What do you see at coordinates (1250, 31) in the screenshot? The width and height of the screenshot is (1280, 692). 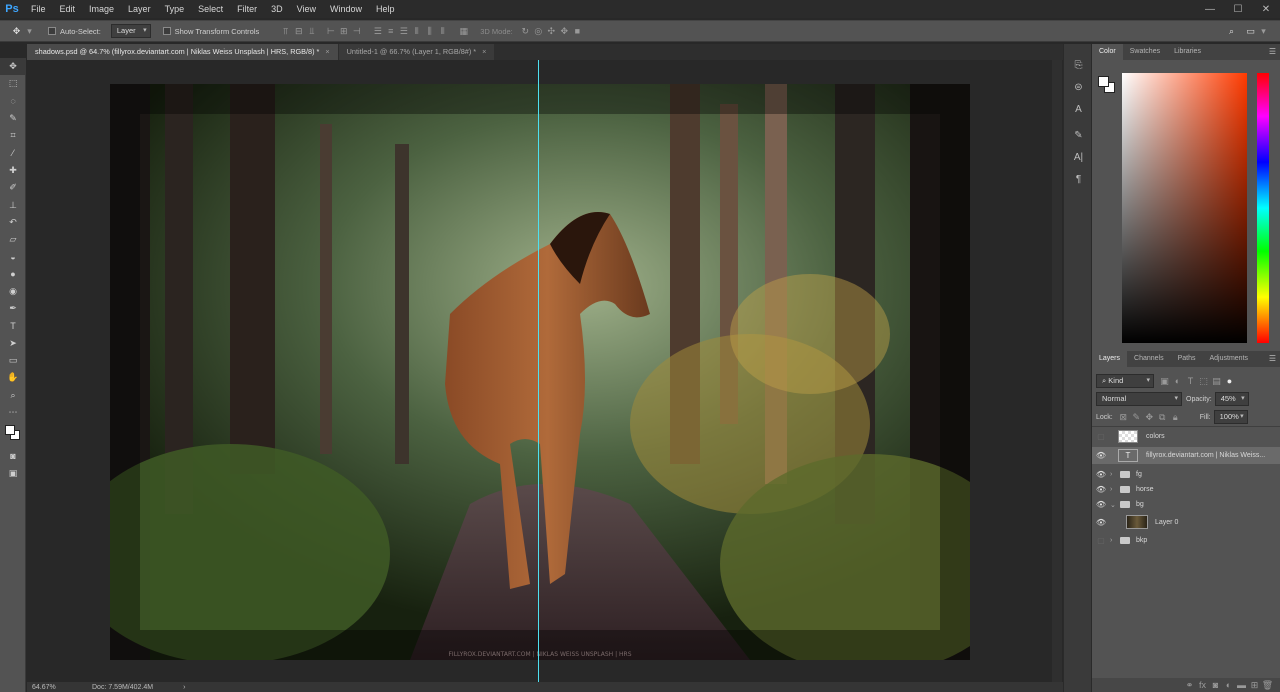 I see `workspace-icon: ▭` at bounding box center [1250, 31].